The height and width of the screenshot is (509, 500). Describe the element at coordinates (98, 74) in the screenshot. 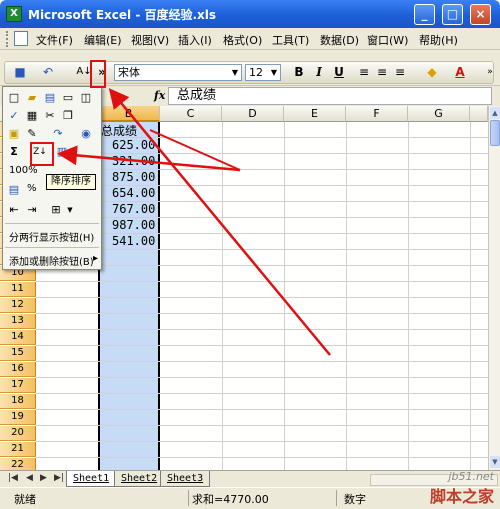

I see `highlight-toolbar-options` at that location.